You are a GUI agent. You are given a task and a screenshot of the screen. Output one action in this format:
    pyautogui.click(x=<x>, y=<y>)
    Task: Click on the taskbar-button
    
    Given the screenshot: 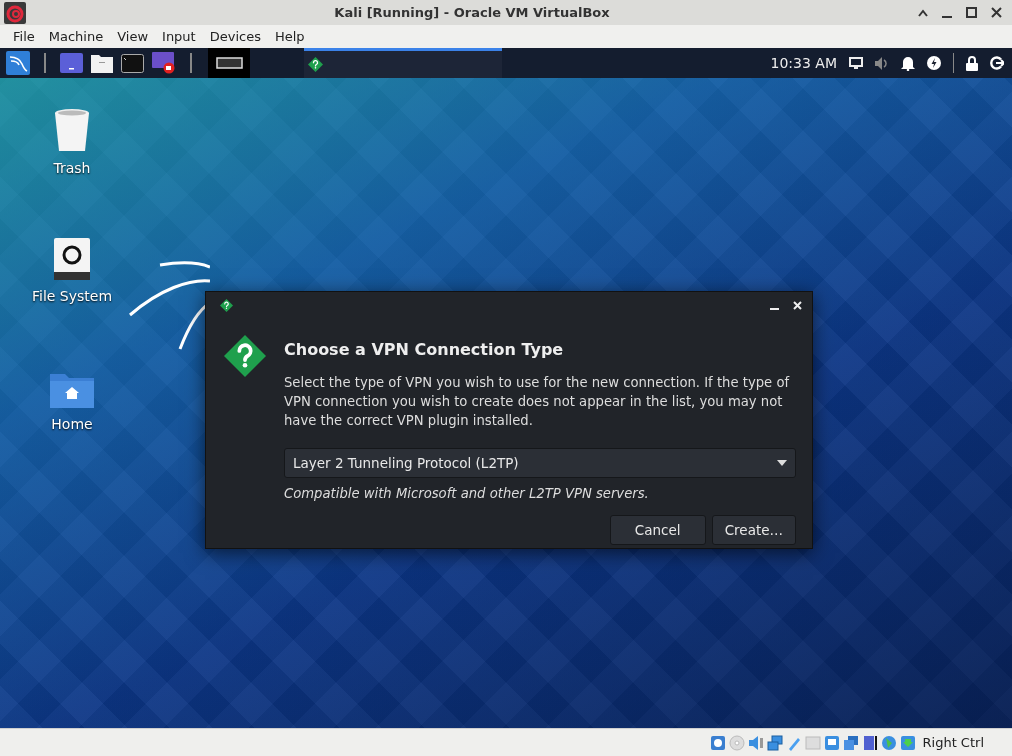 What is the action you would take?
    pyautogui.click(x=403, y=63)
    